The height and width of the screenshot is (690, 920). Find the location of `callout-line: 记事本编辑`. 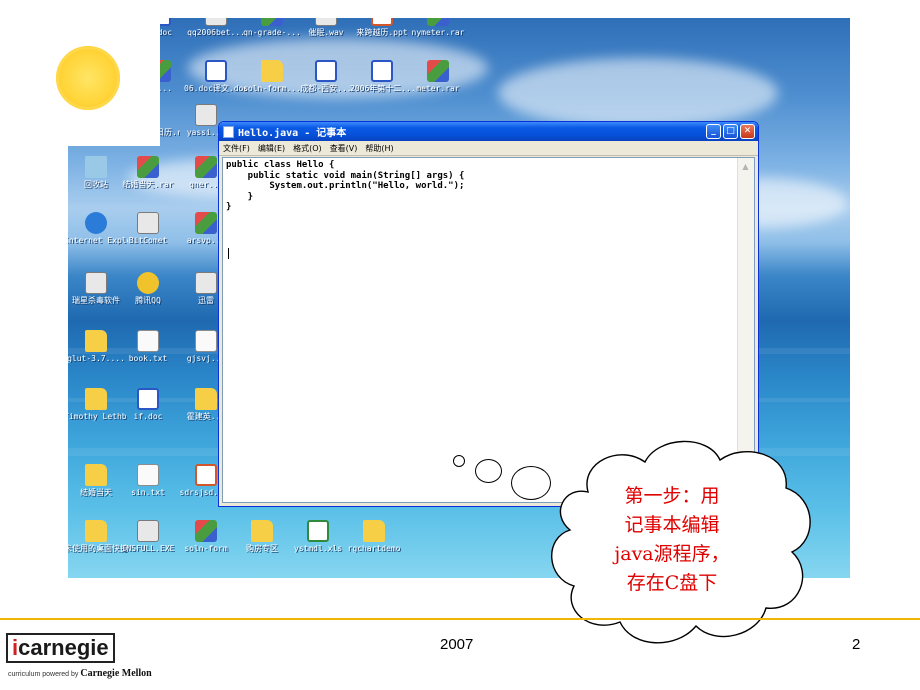

callout-line: 记事本编辑 is located at coordinates (672, 525).